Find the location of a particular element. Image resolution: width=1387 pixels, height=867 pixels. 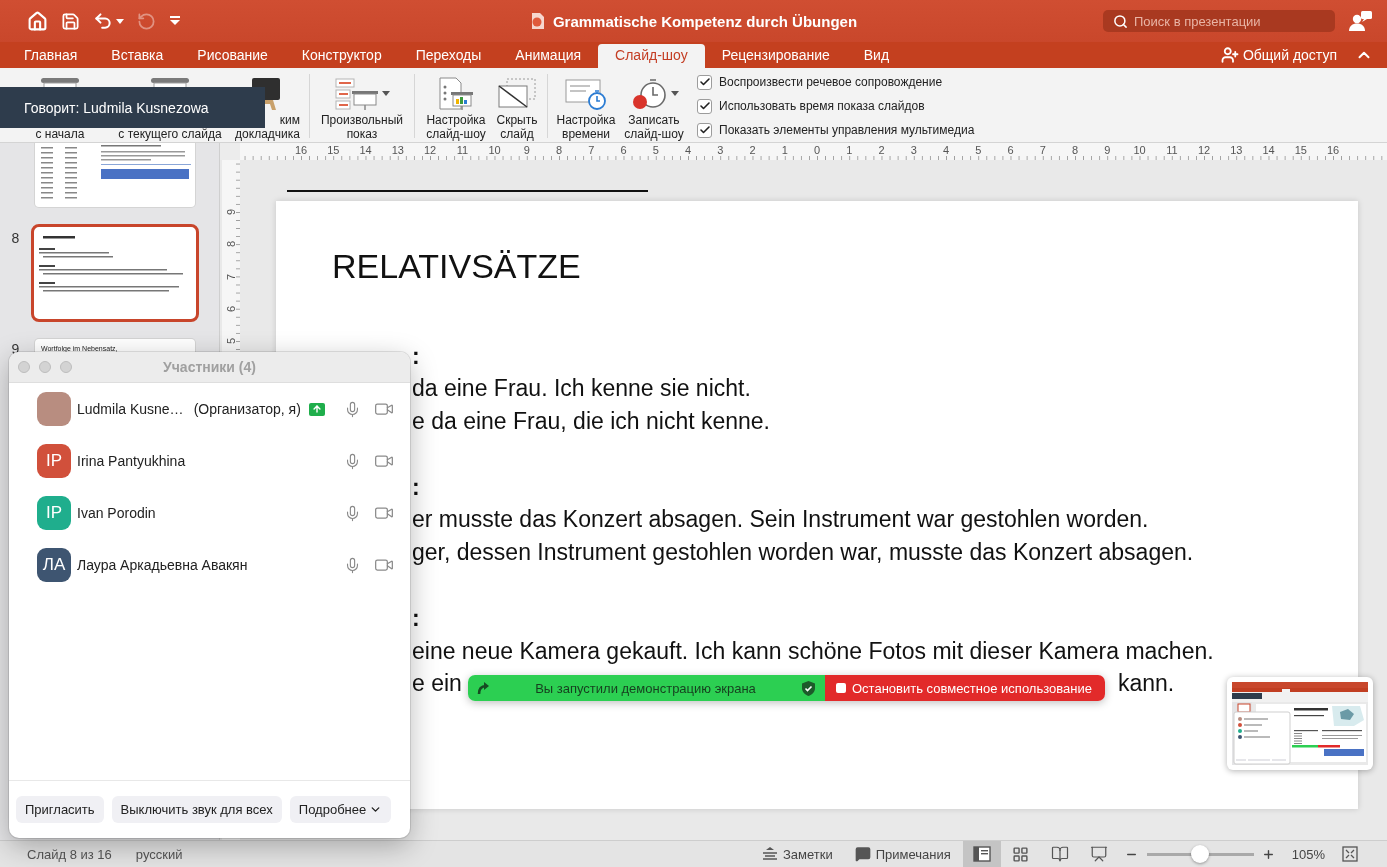

customize-button is located at coordinates (175, 21).